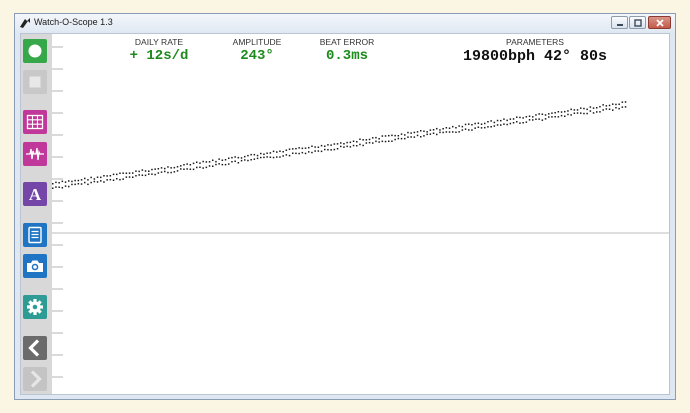  What do you see at coordinates (159, 56) in the screenshot?
I see `daily-rate-value: + 12s/d` at bounding box center [159, 56].